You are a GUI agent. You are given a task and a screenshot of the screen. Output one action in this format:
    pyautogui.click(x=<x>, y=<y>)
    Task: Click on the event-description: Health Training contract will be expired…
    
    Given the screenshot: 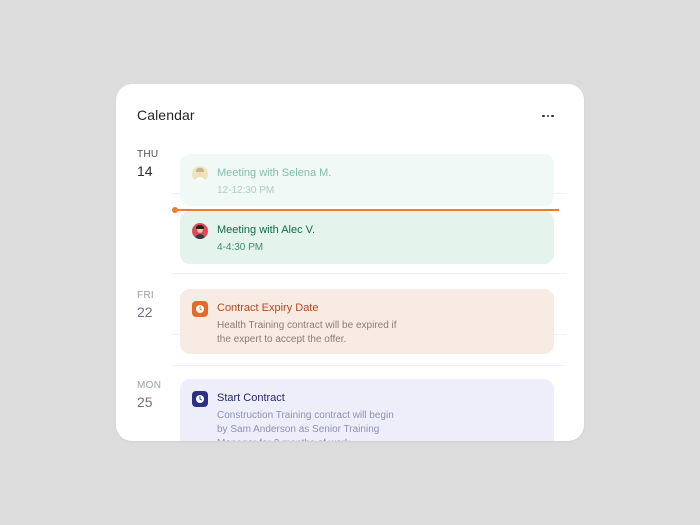 What is the action you would take?
    pyautogui.click(x=307, y=332)
    